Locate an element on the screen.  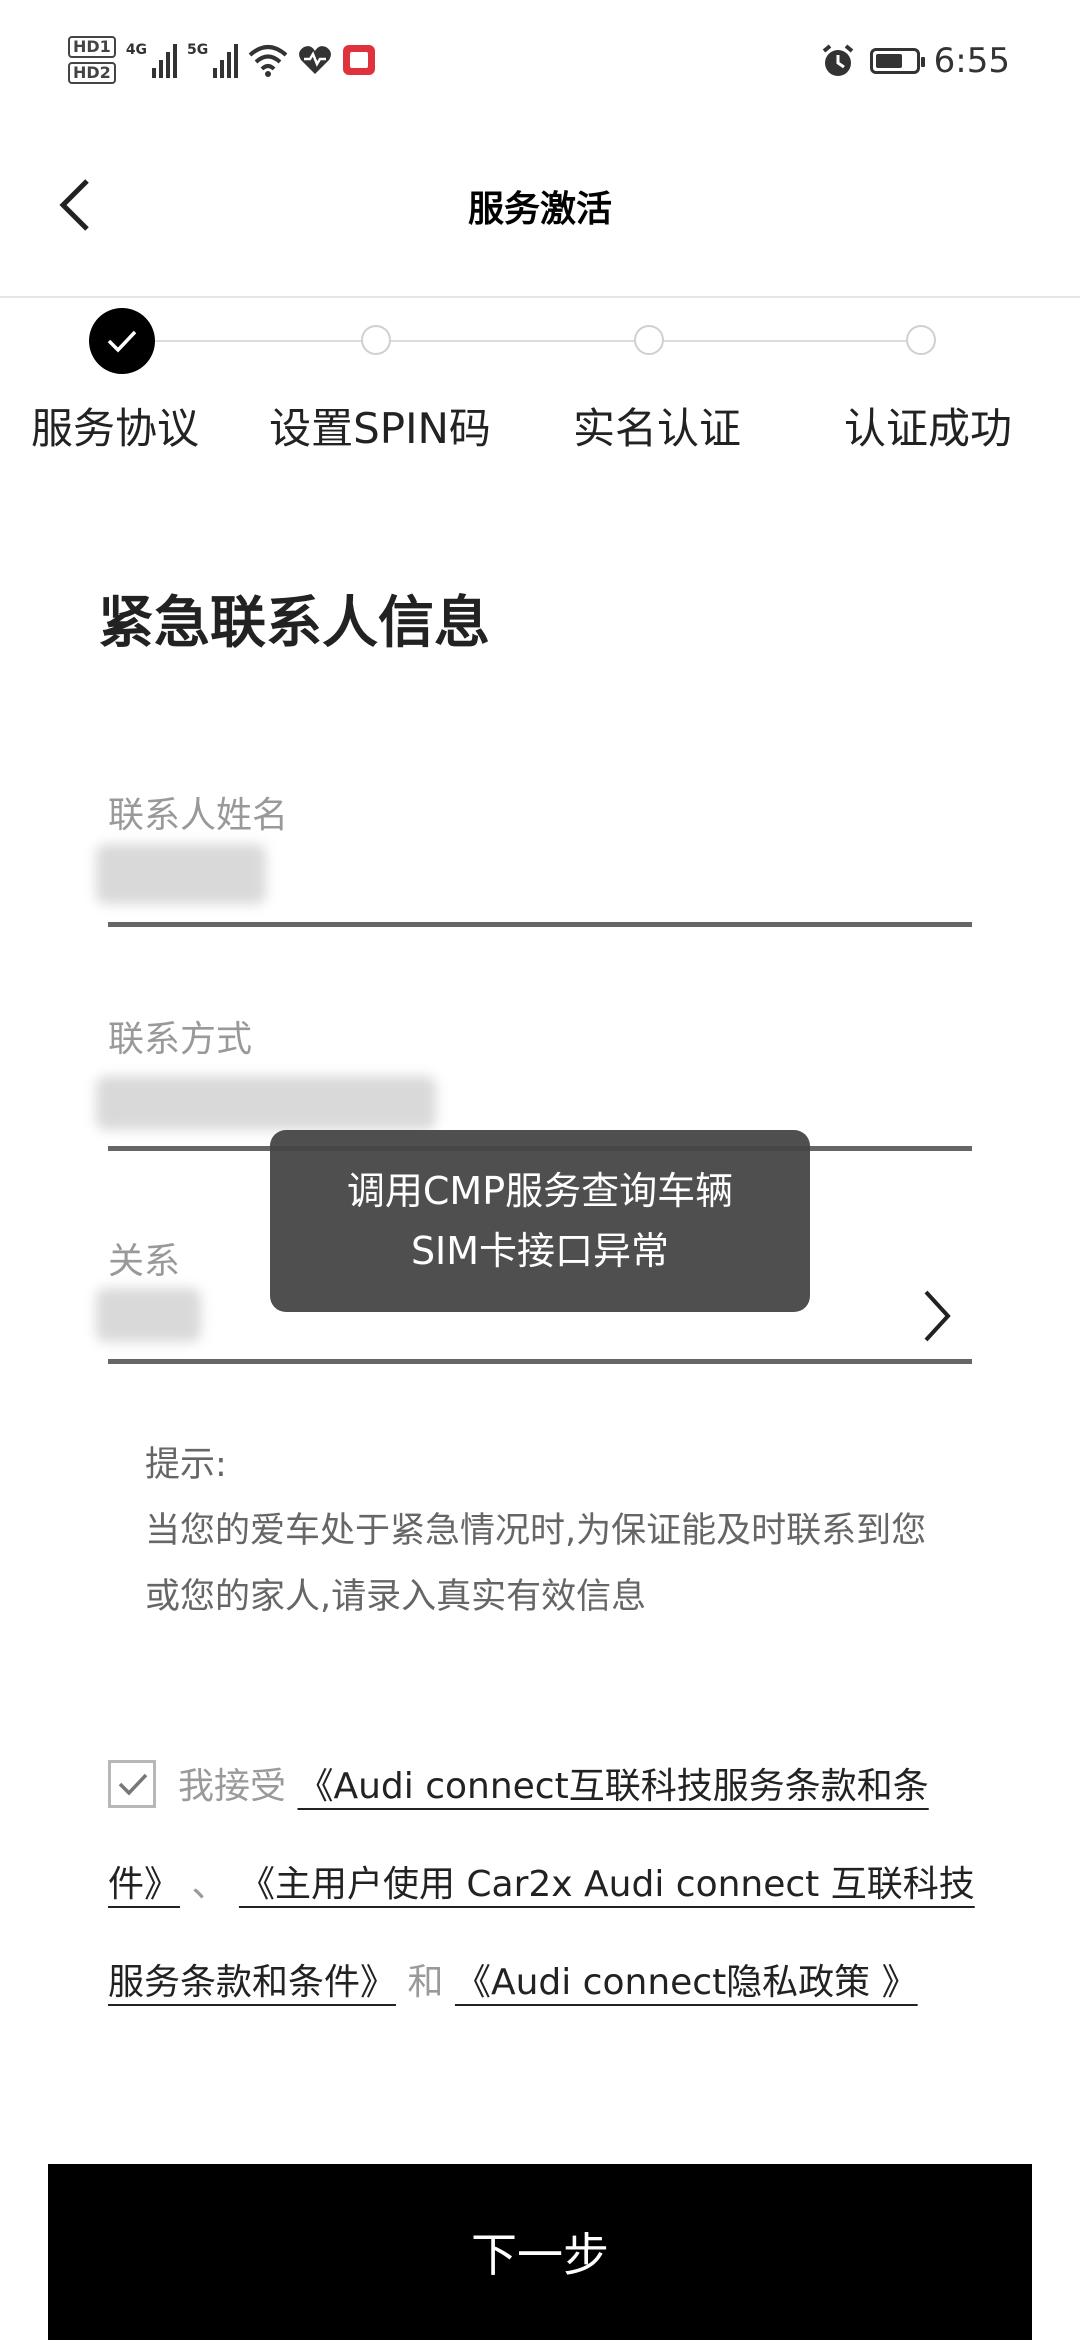
relationship-underline is located at coordinates (540, 1361).